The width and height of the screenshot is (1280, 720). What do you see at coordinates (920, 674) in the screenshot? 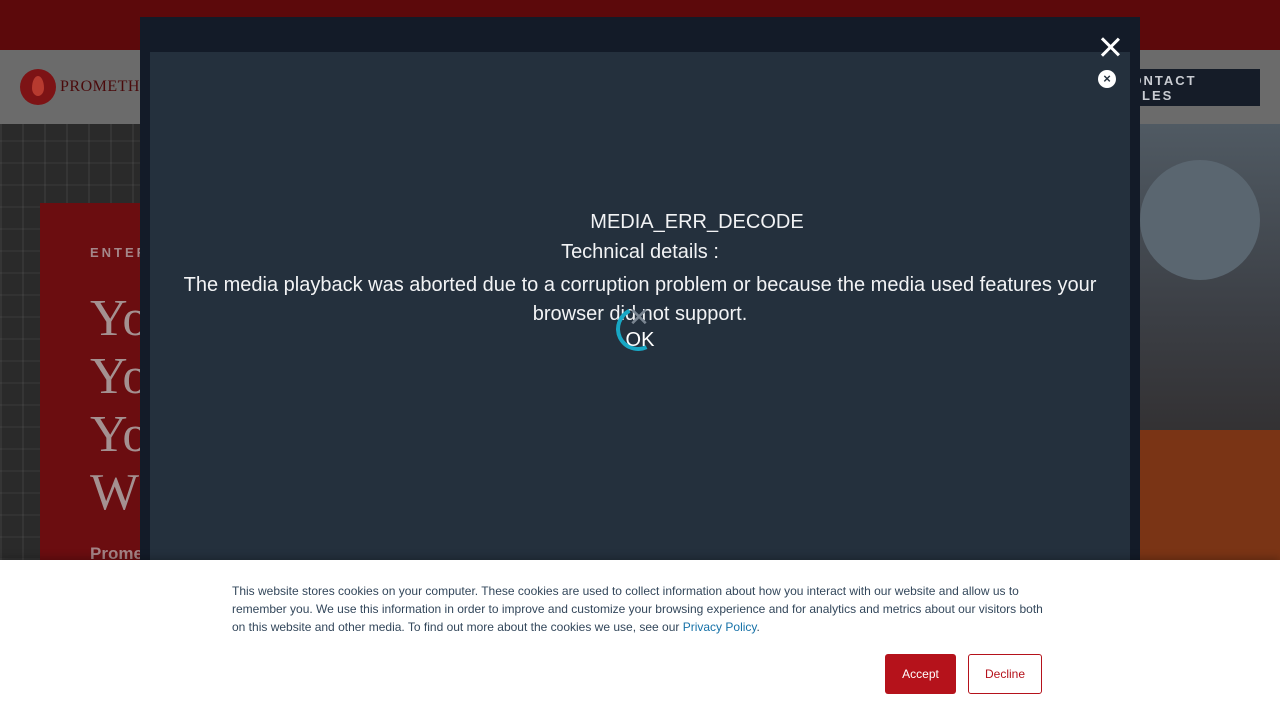
I see `accept-cookies-button: Accept` at bounding box center [920, 674].